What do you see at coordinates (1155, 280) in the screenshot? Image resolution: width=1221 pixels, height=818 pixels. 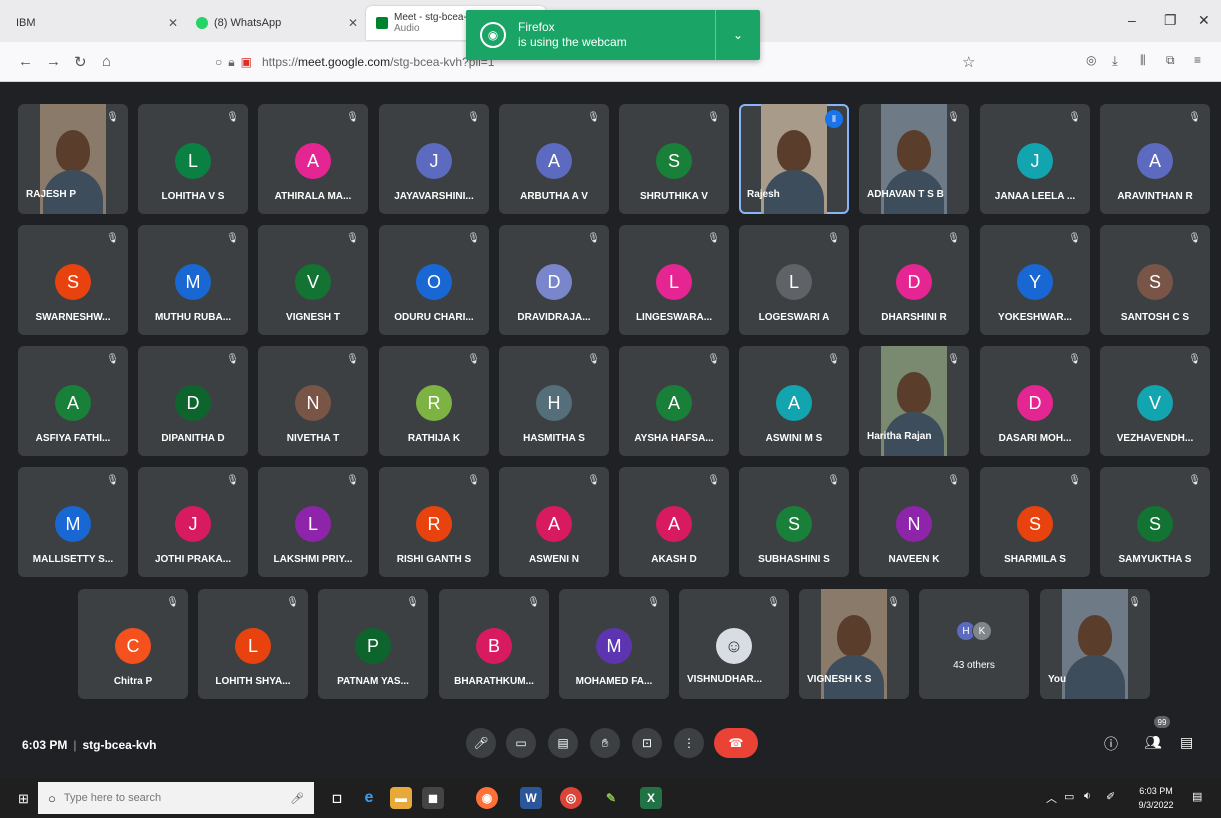 I see `participant-tile: S 🎙︎ SANTOSH C S` at bounding box center [1155, 280].